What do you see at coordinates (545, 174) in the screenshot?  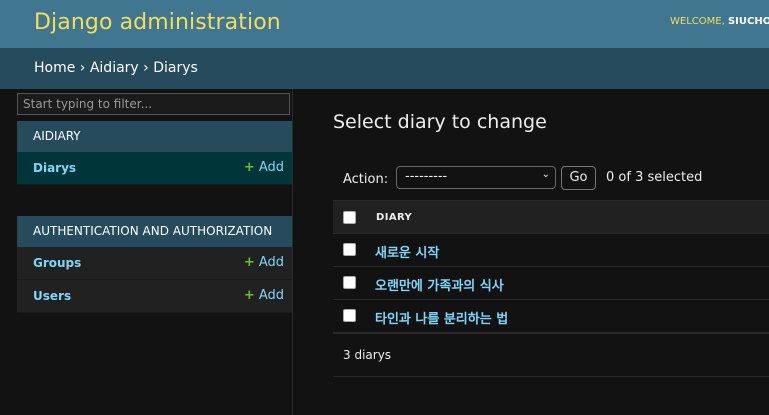 I see `chevron-down-icon: ⌄` at bounding box center [545, 174].